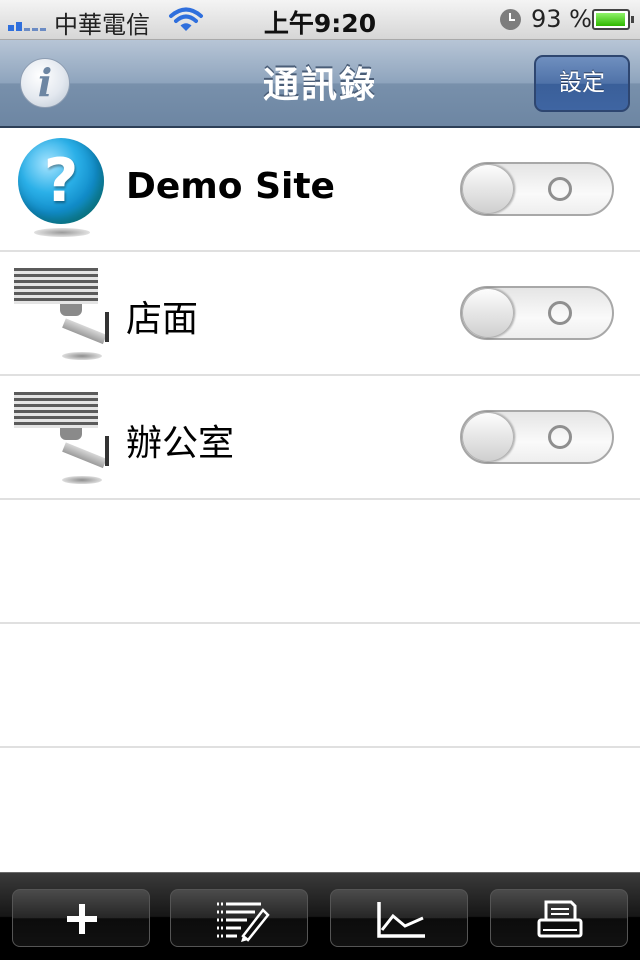 The width and height of the screenshot is (640, 960). Describe the element at coordinates (62, 189) in the screenshot. I see `help-globe-icon: ?` at that location.